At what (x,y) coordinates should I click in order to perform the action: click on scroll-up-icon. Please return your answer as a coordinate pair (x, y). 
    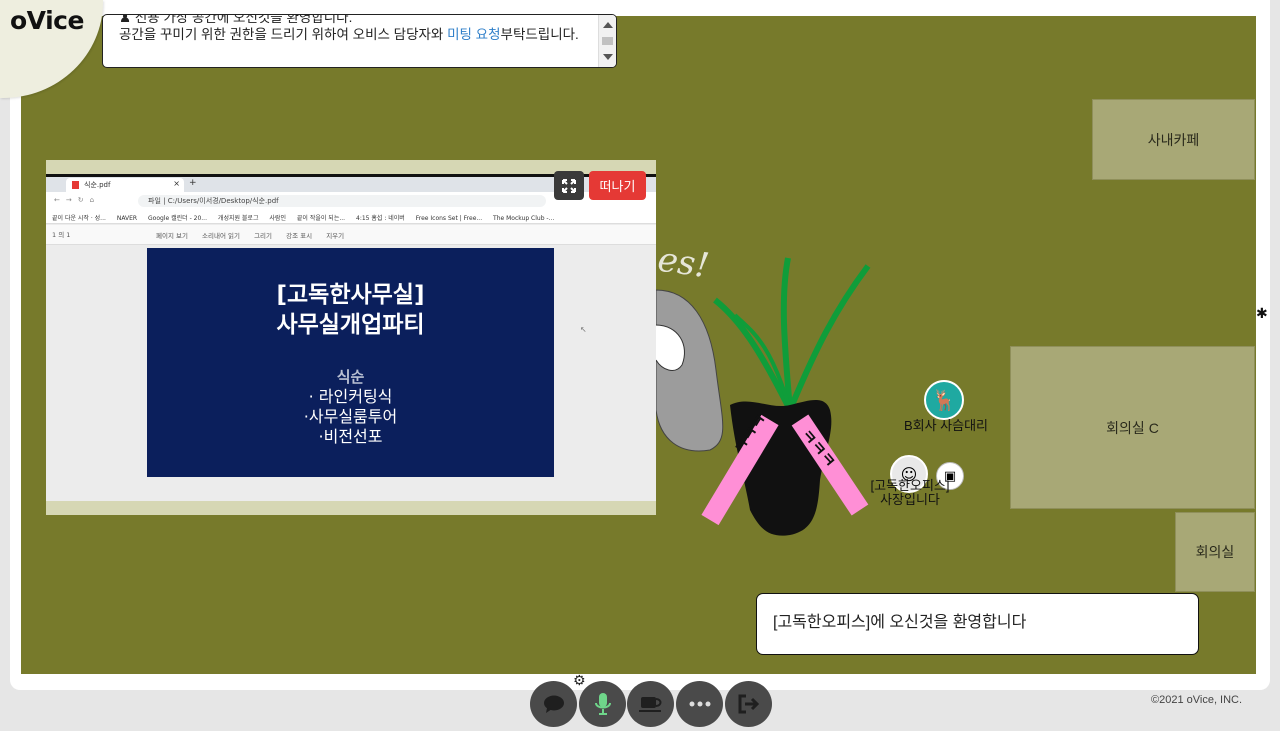
    Looking at the image, I should click on (608, 25).